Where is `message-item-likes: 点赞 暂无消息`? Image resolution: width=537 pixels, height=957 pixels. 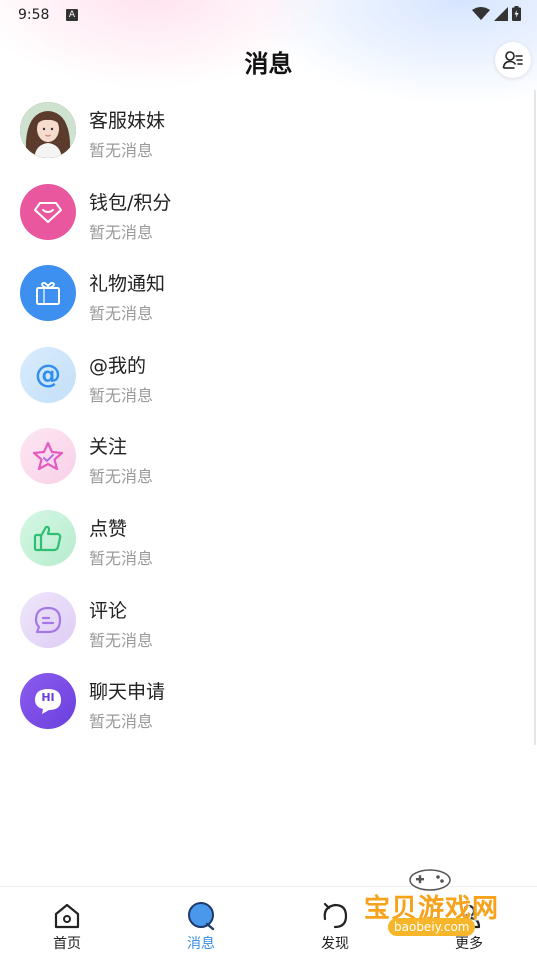 message-item-likes: 点赞 暂无消息 is located at coordinates (268, 539).